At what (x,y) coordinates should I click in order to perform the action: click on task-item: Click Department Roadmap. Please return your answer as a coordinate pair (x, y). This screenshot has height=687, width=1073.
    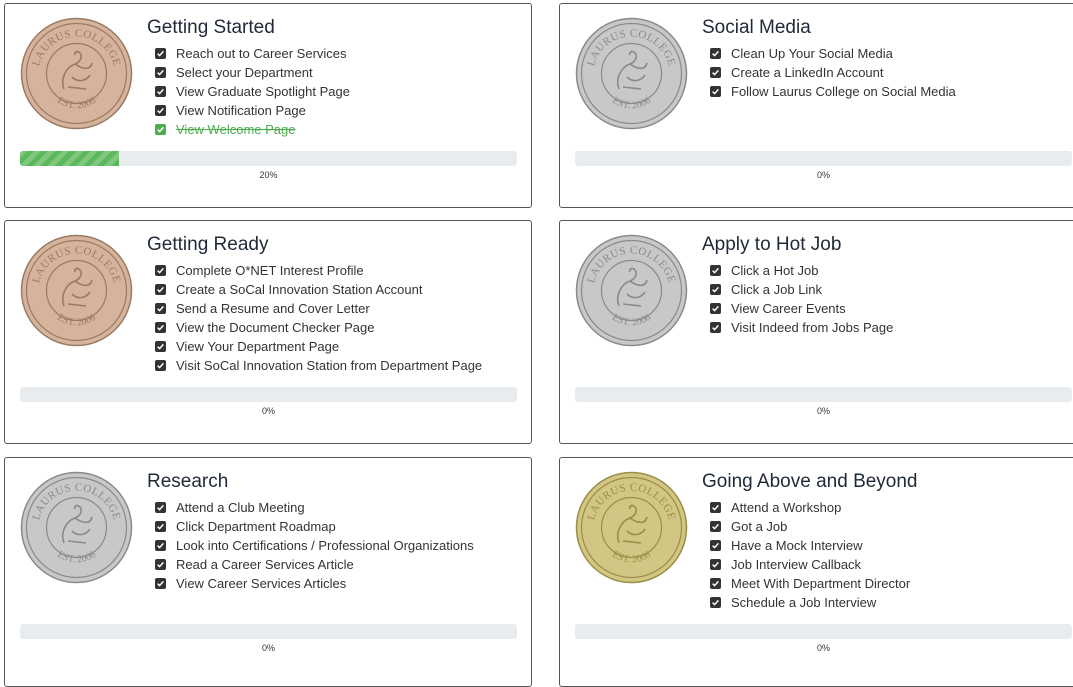
    Looking at the image, I should click on (314, 526).